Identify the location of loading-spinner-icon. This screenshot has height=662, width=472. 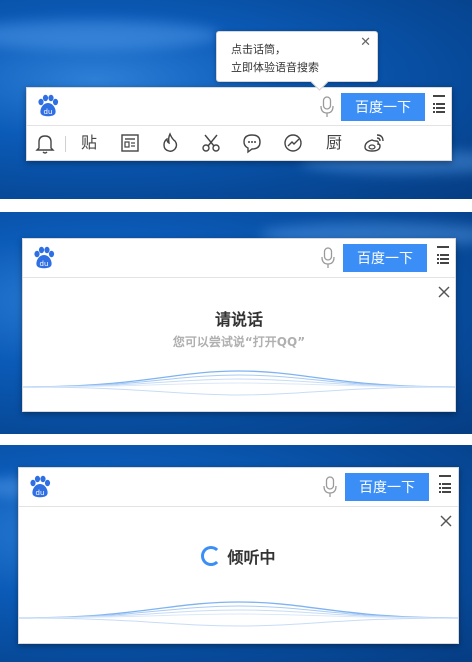
(211, 556).